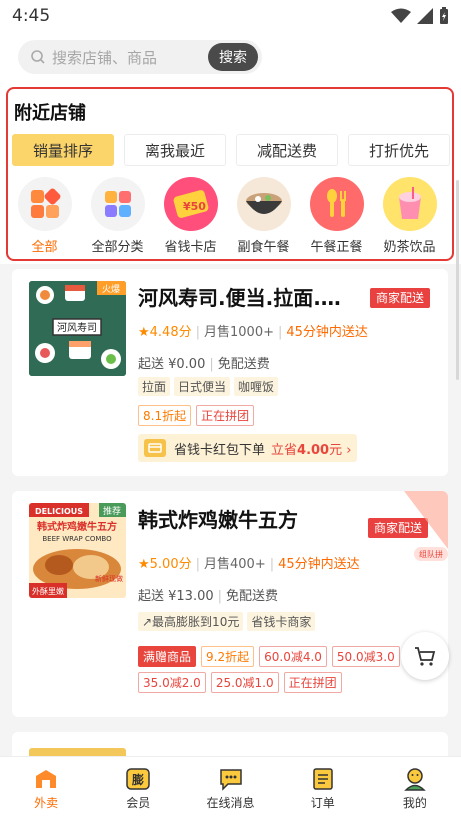 The width and height of the screenshot is (461, 820). I want to click on category-all-types: 全部分类, so click(117, 216).